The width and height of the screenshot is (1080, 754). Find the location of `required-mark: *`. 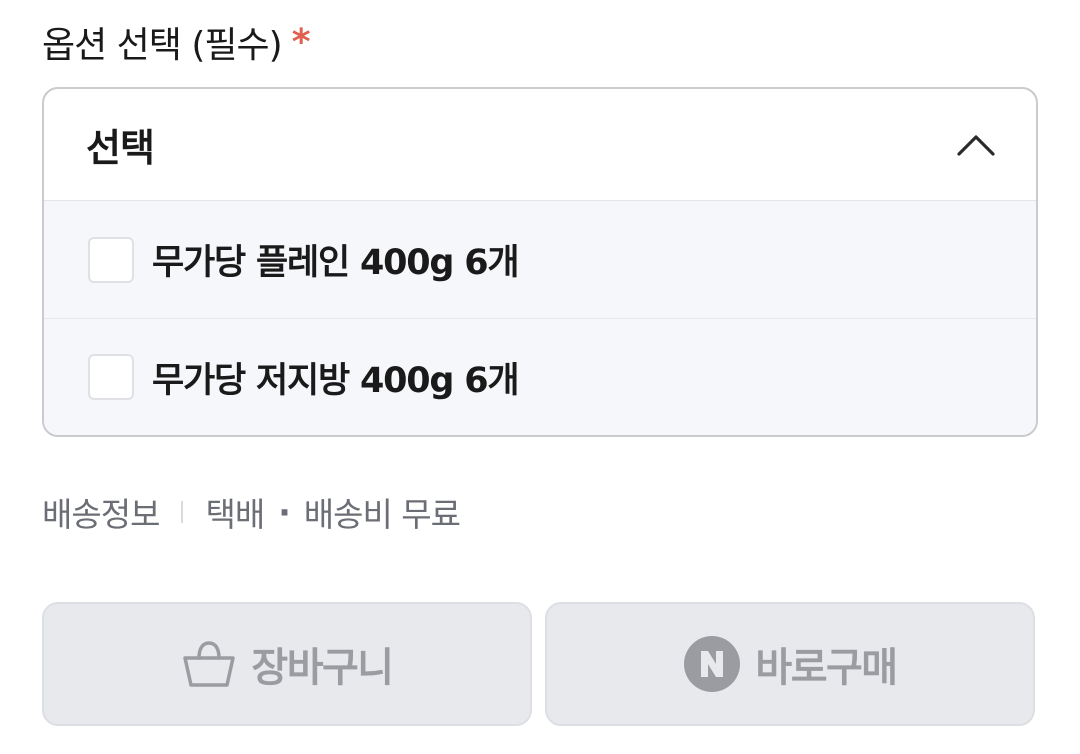

required-mark: * is located at coordinates (301, 42).